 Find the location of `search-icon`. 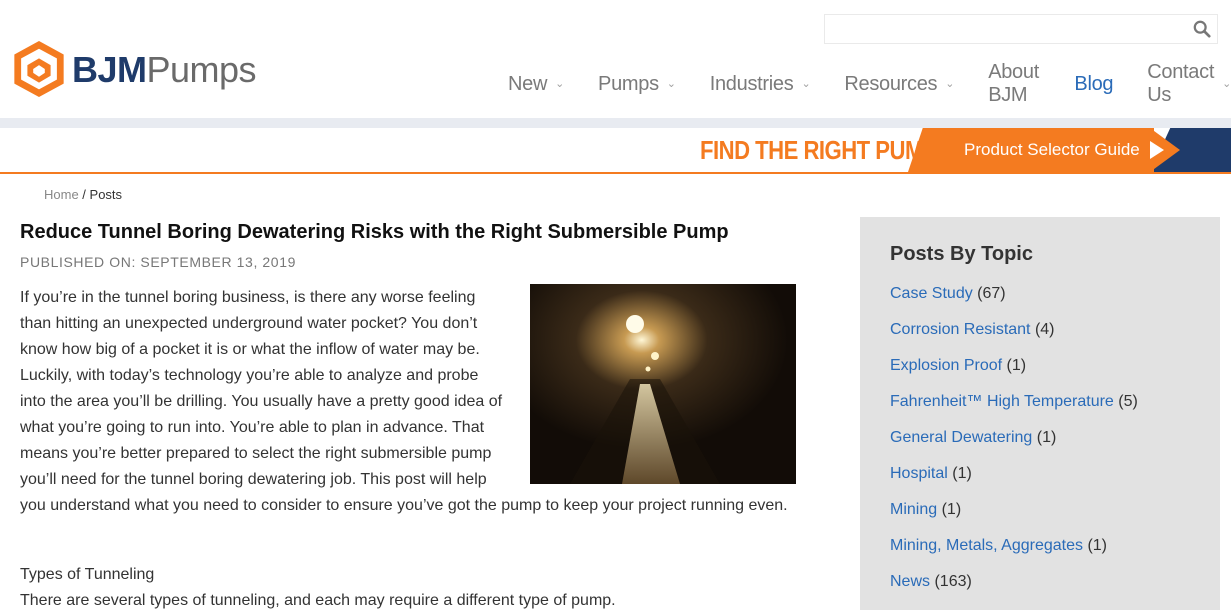

search-icon is located at coordinates (1202, 29).